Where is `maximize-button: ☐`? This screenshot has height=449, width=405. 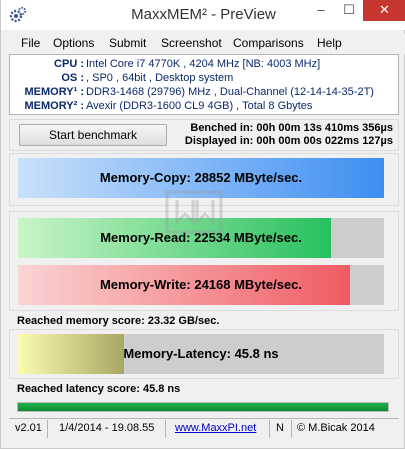
maximize-button: ☐ is located at coordinates (349, 10).